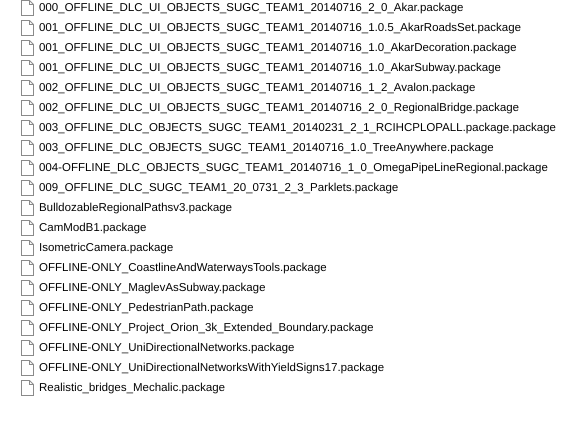 This screenshot has height=421, width=570. What do you see at coordinates (206, 328) in the screenshot?
I see `file-name: OFFLINE-ONLY_Project_Orion_3k_Extended_Boundary.package` at bounding box center [206, 328].